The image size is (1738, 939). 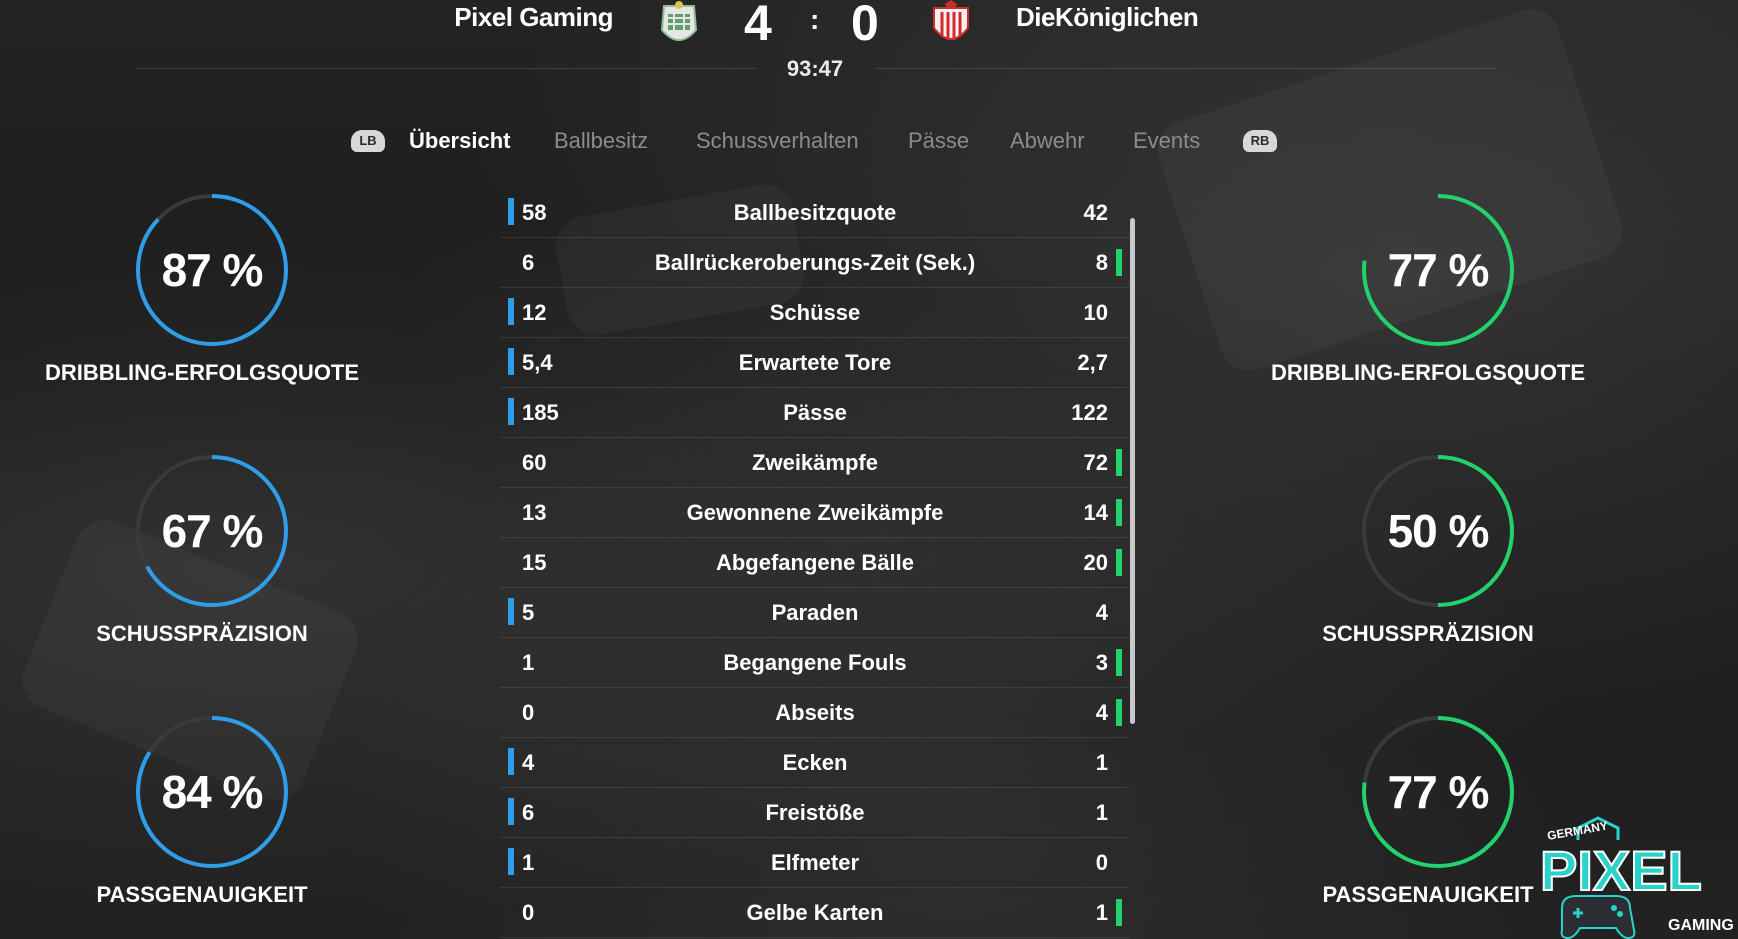 I want to click on home-shot-accuracy-ring: 67 % SCHUSSPRÄZISION, so click(x=202, y=563).